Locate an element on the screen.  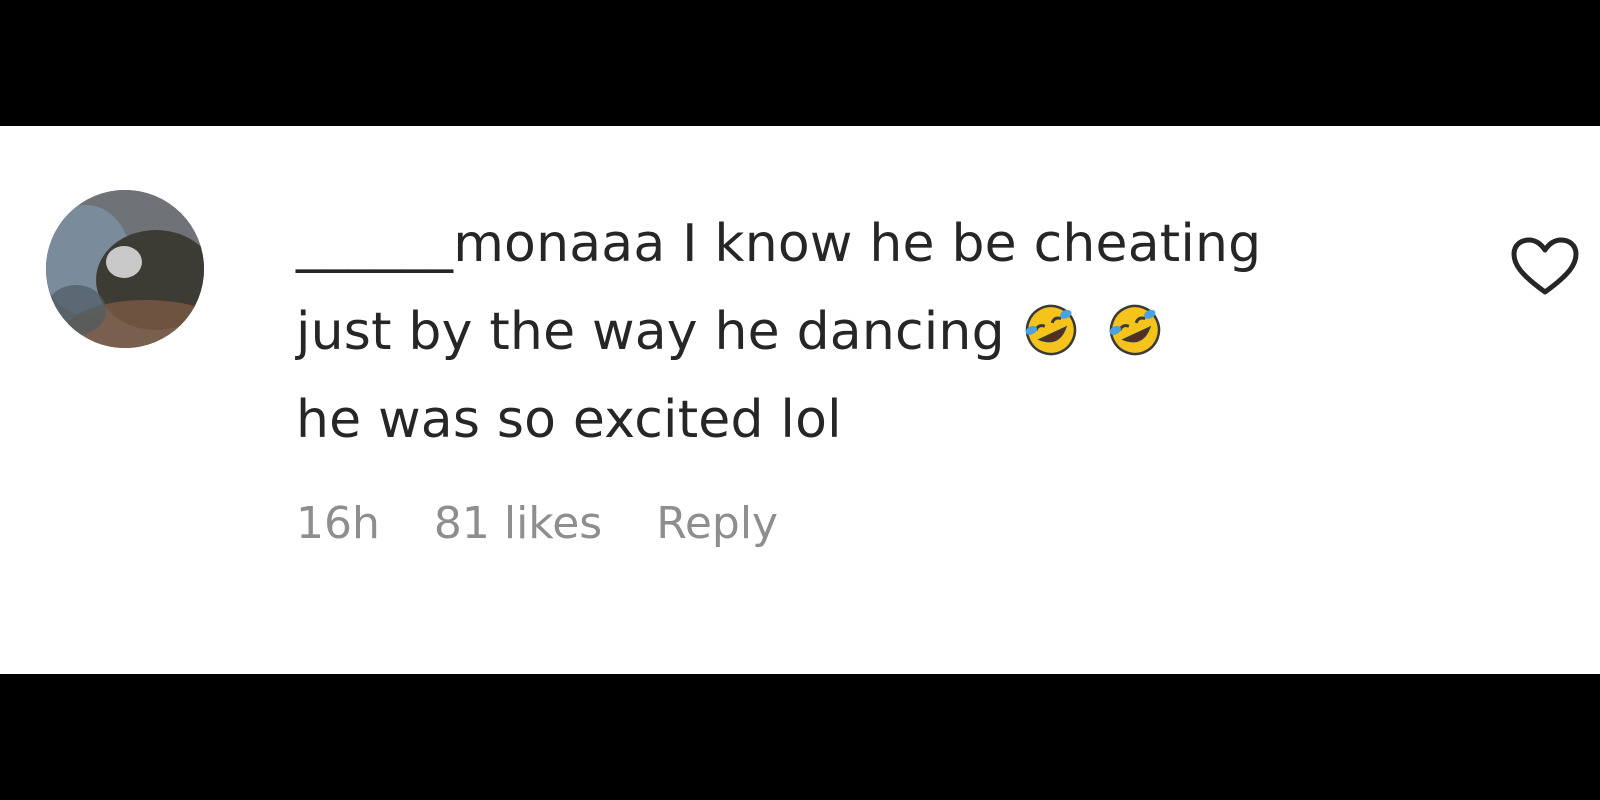
like-count: 81 likes is located at coordinates (518, 523).